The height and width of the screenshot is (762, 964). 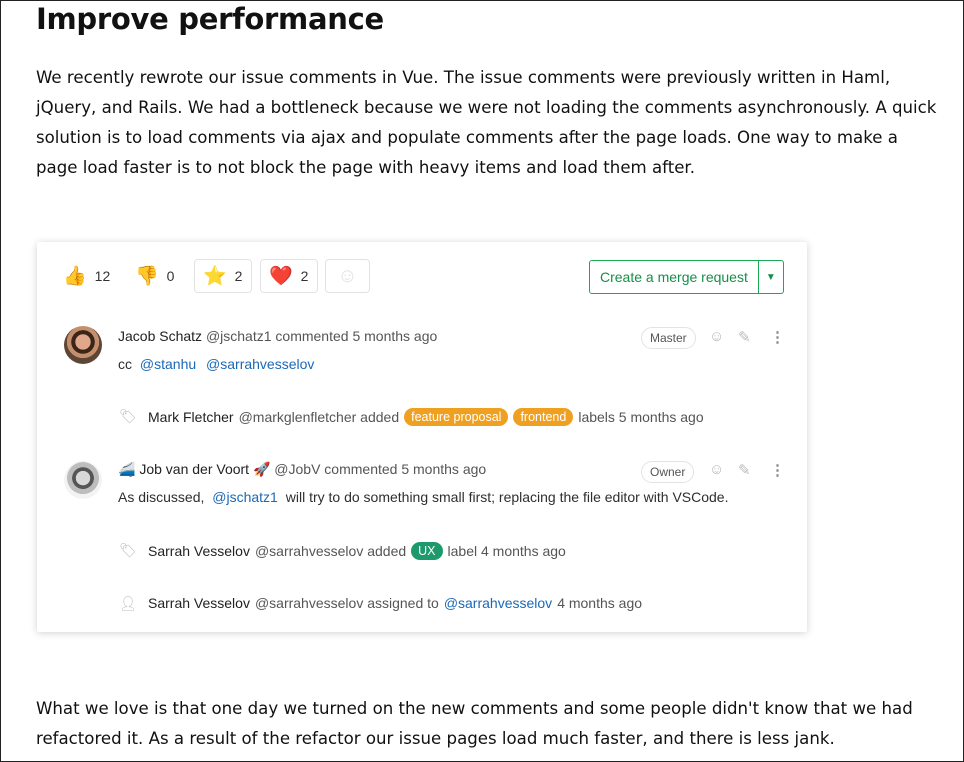 What do you see at coordinates (102, 276) in the screenshot?
I see `award-count: 12` at bounding box center [102, 276].